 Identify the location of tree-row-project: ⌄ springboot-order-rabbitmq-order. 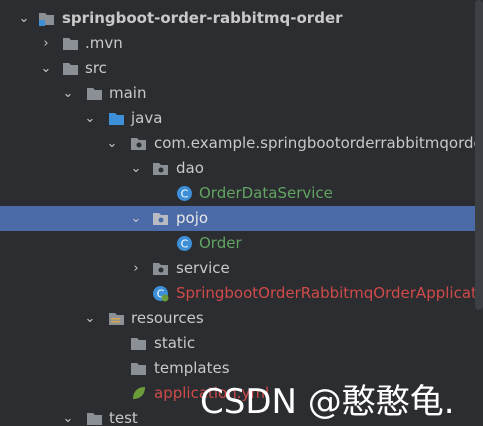
(241, 18).